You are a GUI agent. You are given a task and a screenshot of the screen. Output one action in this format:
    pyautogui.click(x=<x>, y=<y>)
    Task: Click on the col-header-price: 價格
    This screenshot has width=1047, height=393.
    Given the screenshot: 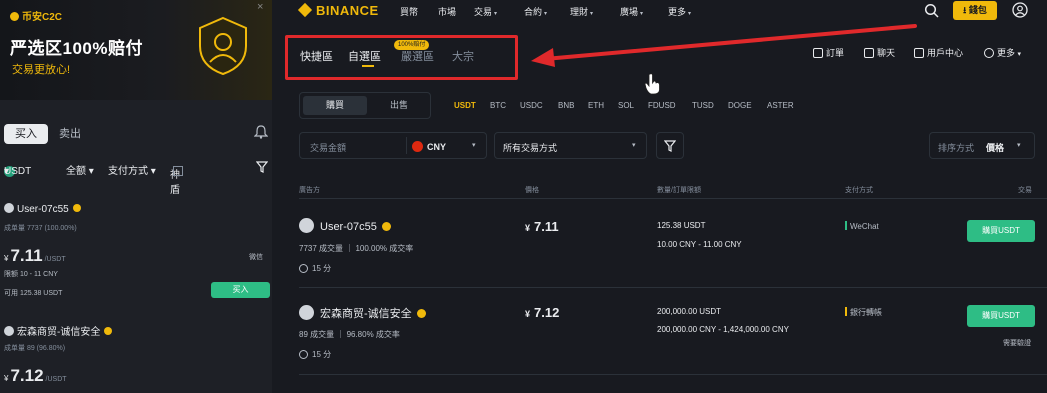 What is the action you would take?
    pyautogui.click(x=532, y=190)
    